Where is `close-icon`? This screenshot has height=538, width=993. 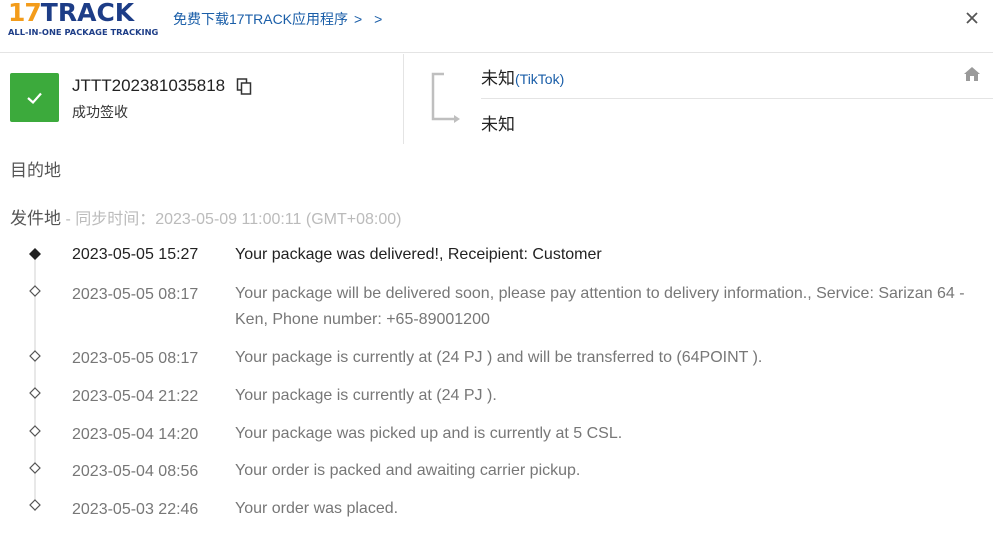
close-icon is located at coordinates (972, 18).